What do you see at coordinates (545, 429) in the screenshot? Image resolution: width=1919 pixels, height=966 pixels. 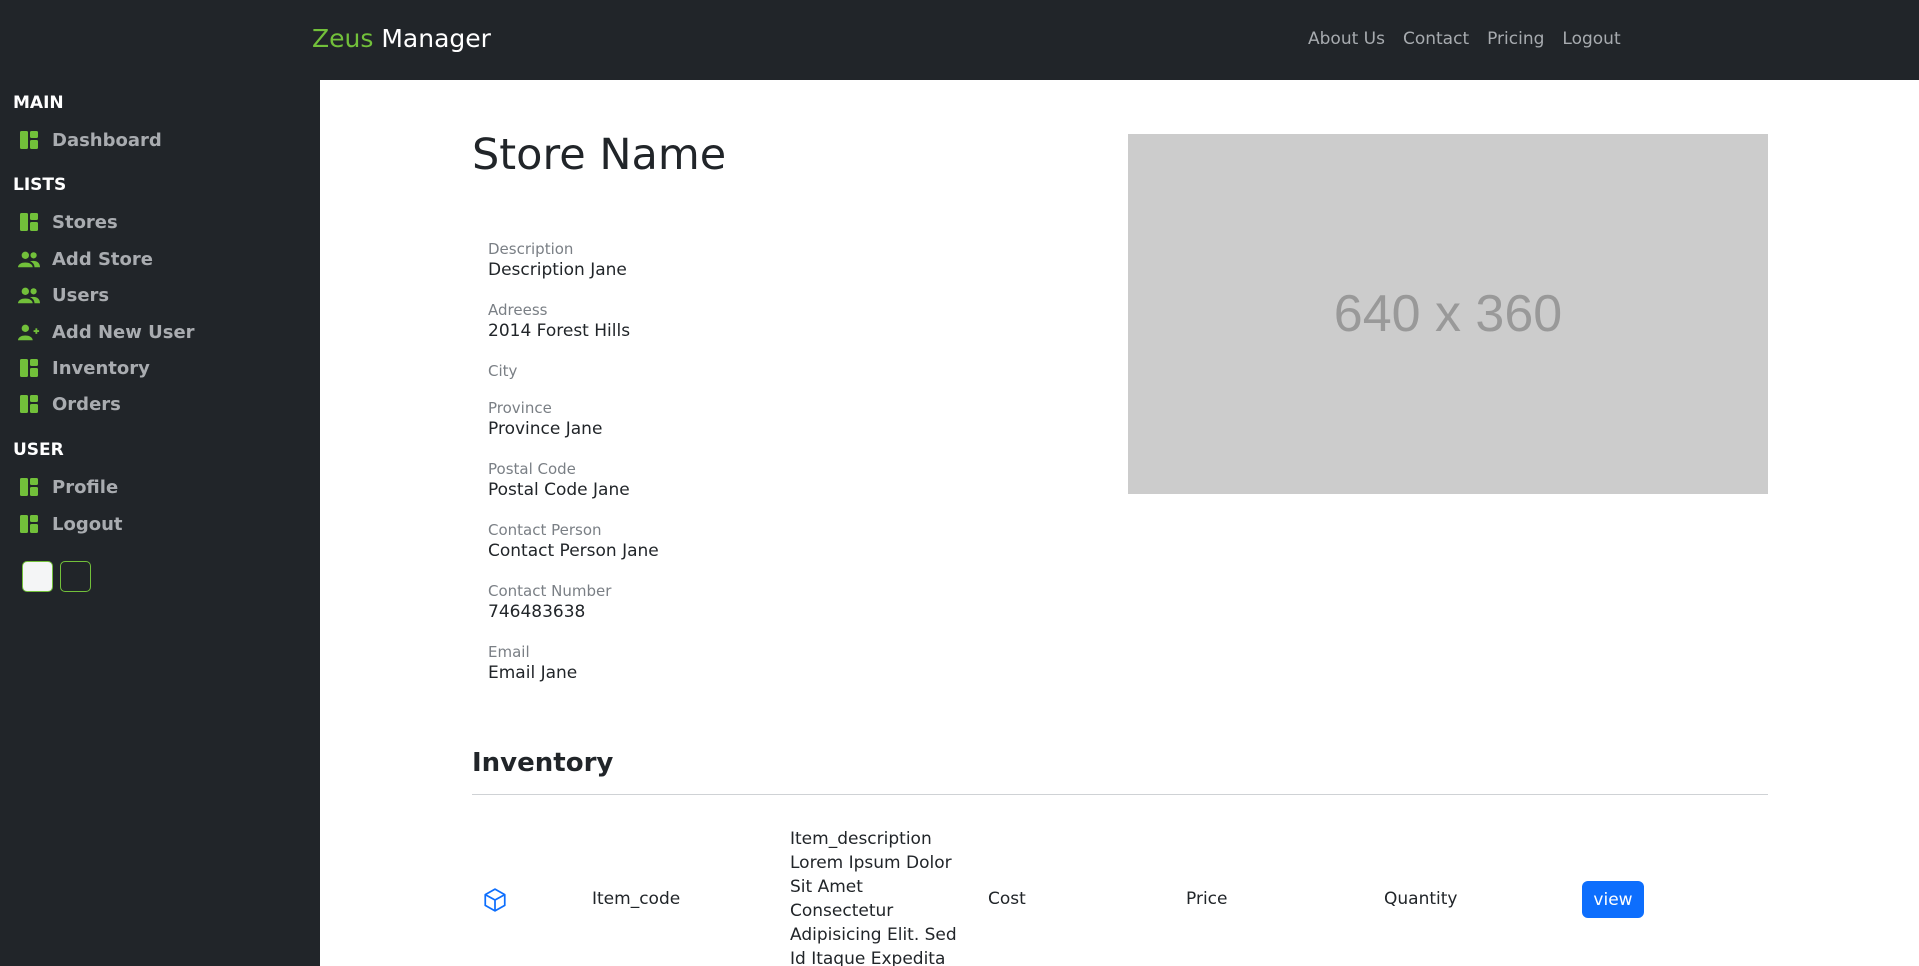 I see `field-value: Province Jane` at bounding box center [545, 429].